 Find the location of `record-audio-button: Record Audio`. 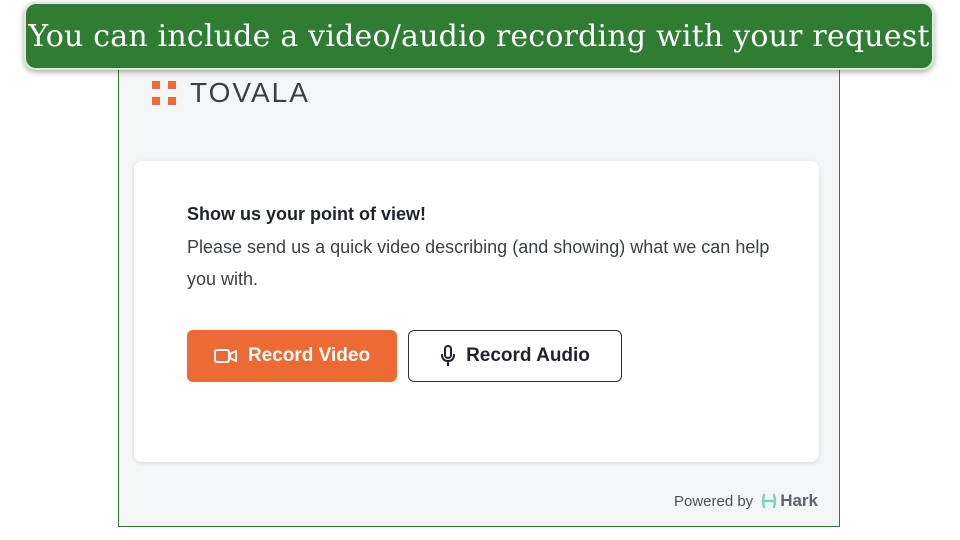

record-audio-button: Record Audio is located at coordinates (515, 356).